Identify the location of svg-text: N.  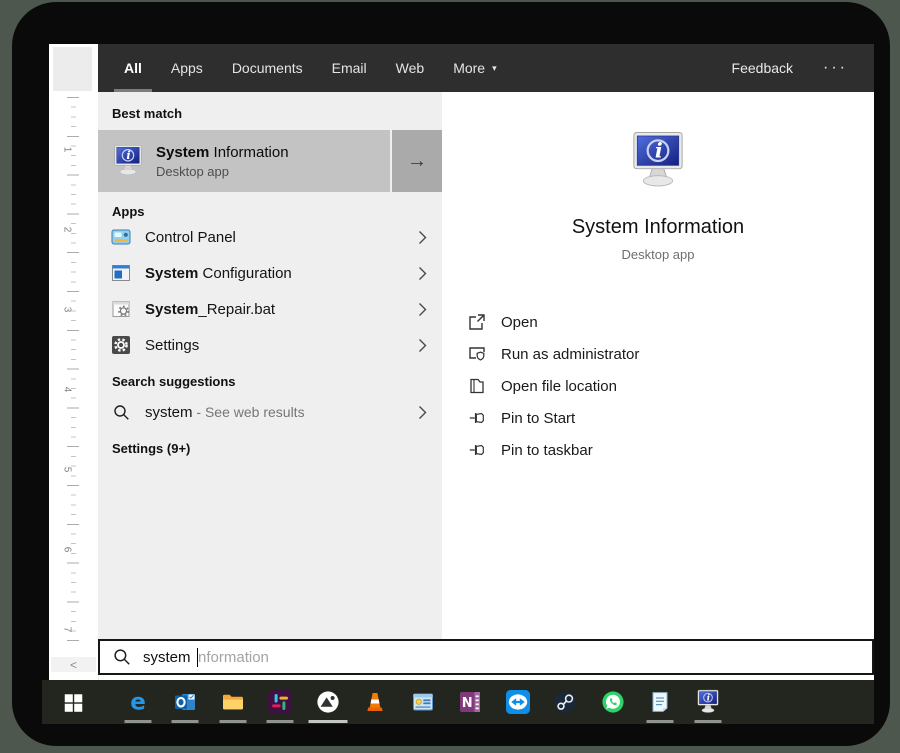
(467, 703).